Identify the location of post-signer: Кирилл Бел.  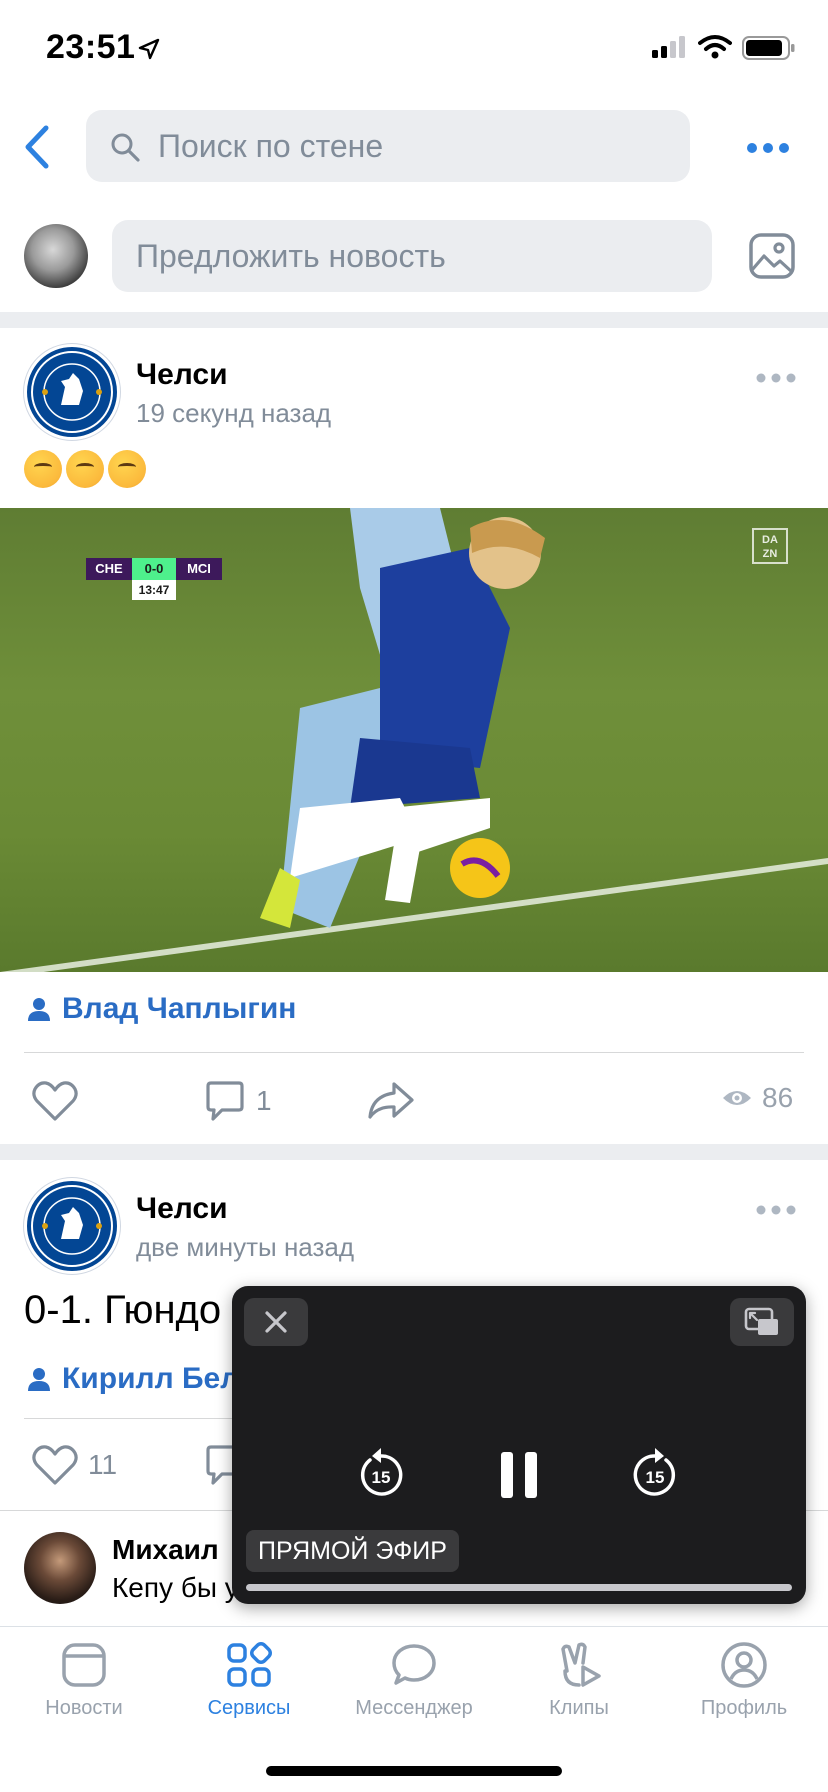
(132, 1379).